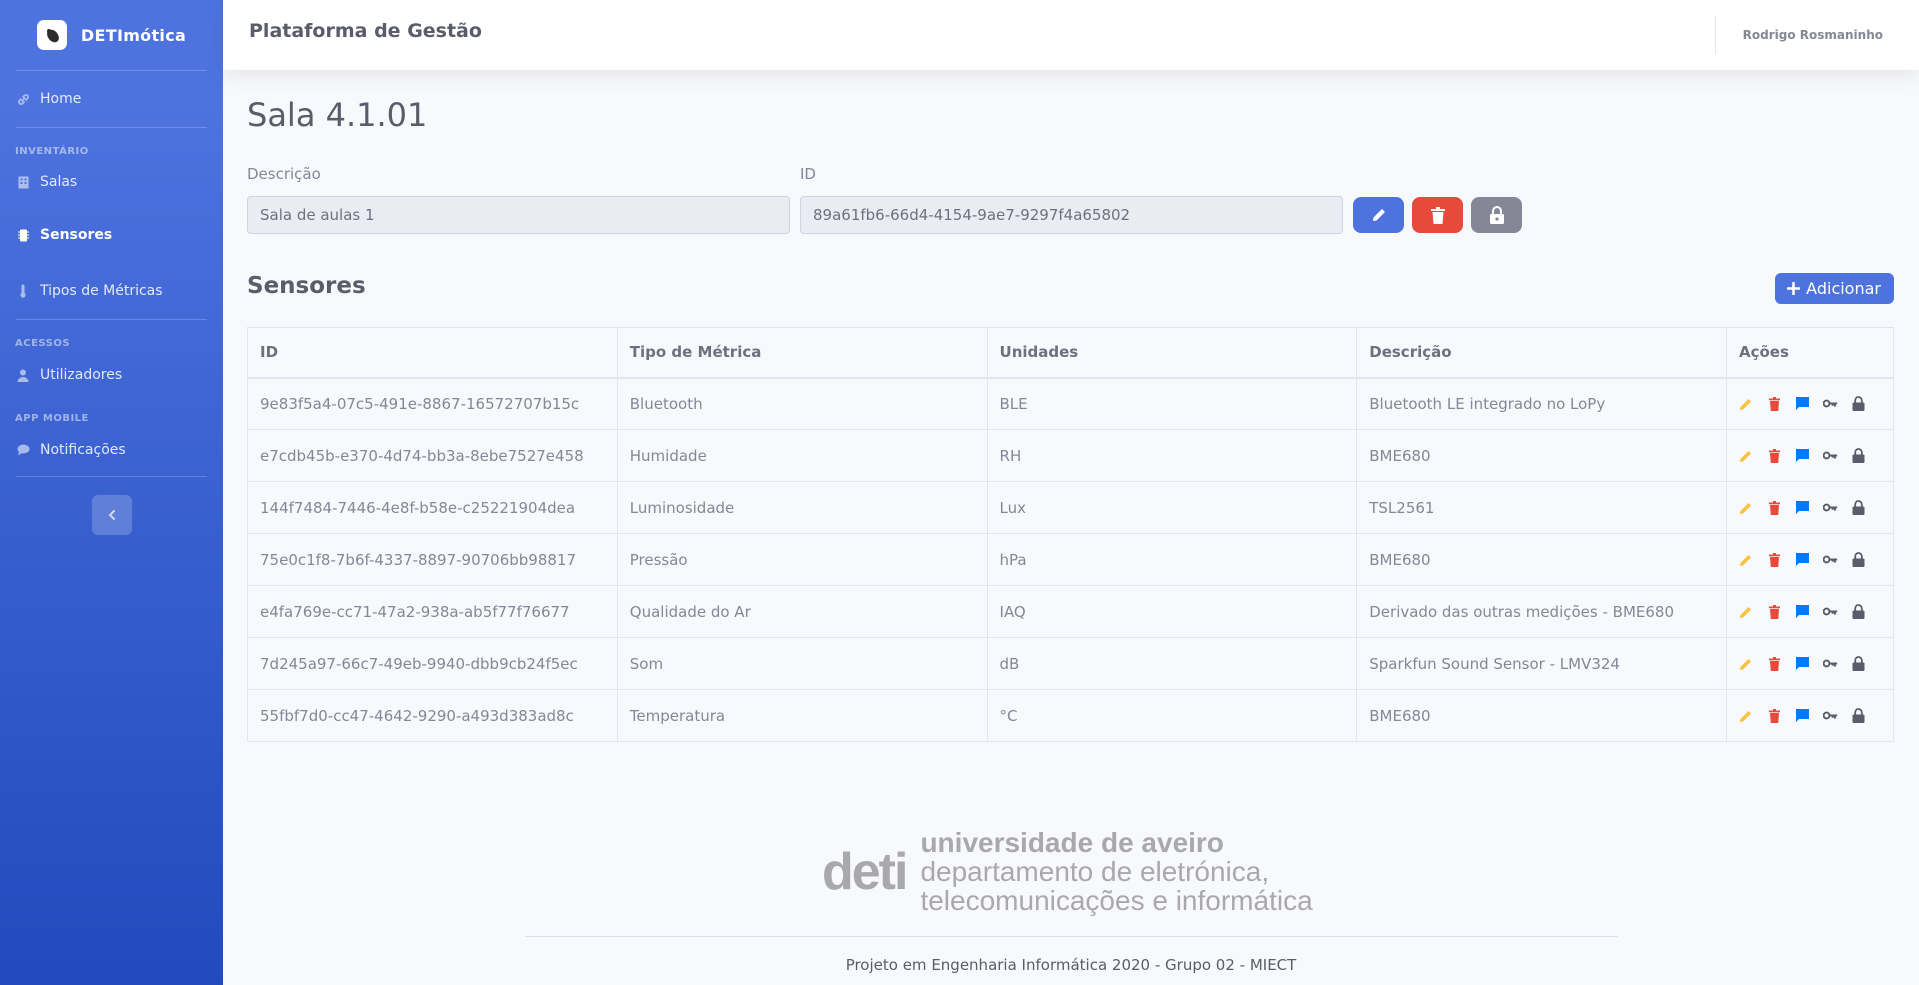  What do you see at coordinates (518, 215) in the screenshot?
I see `description-input: Sala de aulas 1` at bounding box center [518, 215].